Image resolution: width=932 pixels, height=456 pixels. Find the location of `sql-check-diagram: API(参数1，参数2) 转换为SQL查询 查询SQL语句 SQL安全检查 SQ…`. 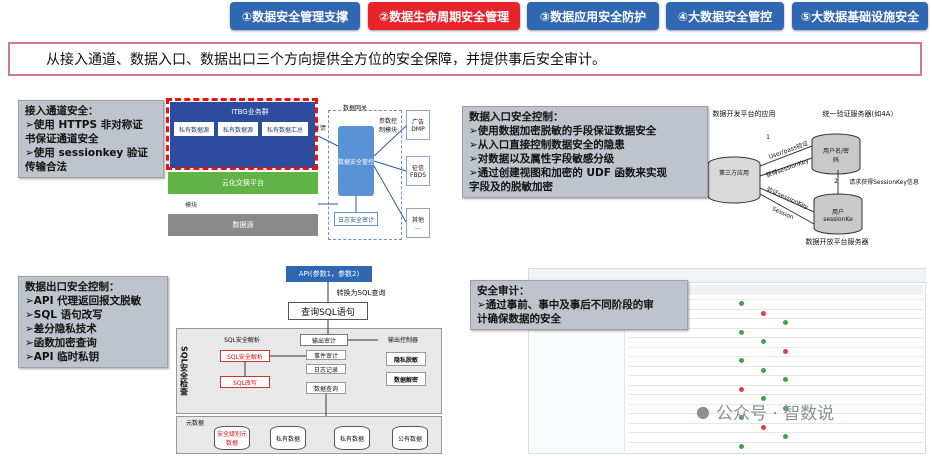

sql-check-diagram: API(参数1，参数2) 转换为SQL查询 查询SQL语句 SQL安全检查 SQ… is located at coordinates (310, 360).